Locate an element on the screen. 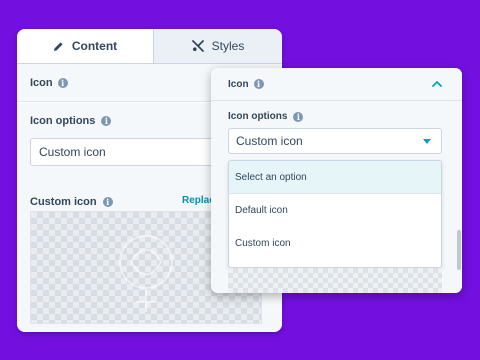 This screenshot has height=360, width=480. icon-section-header: Icon i is located at coordinates (336, 84).